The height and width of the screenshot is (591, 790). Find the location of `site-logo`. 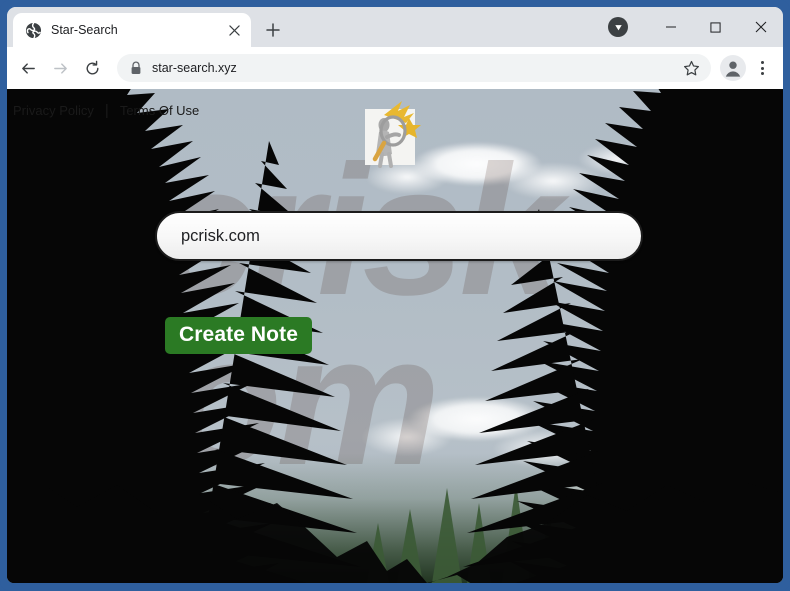

site-logo is located at coordinates (393, 136).